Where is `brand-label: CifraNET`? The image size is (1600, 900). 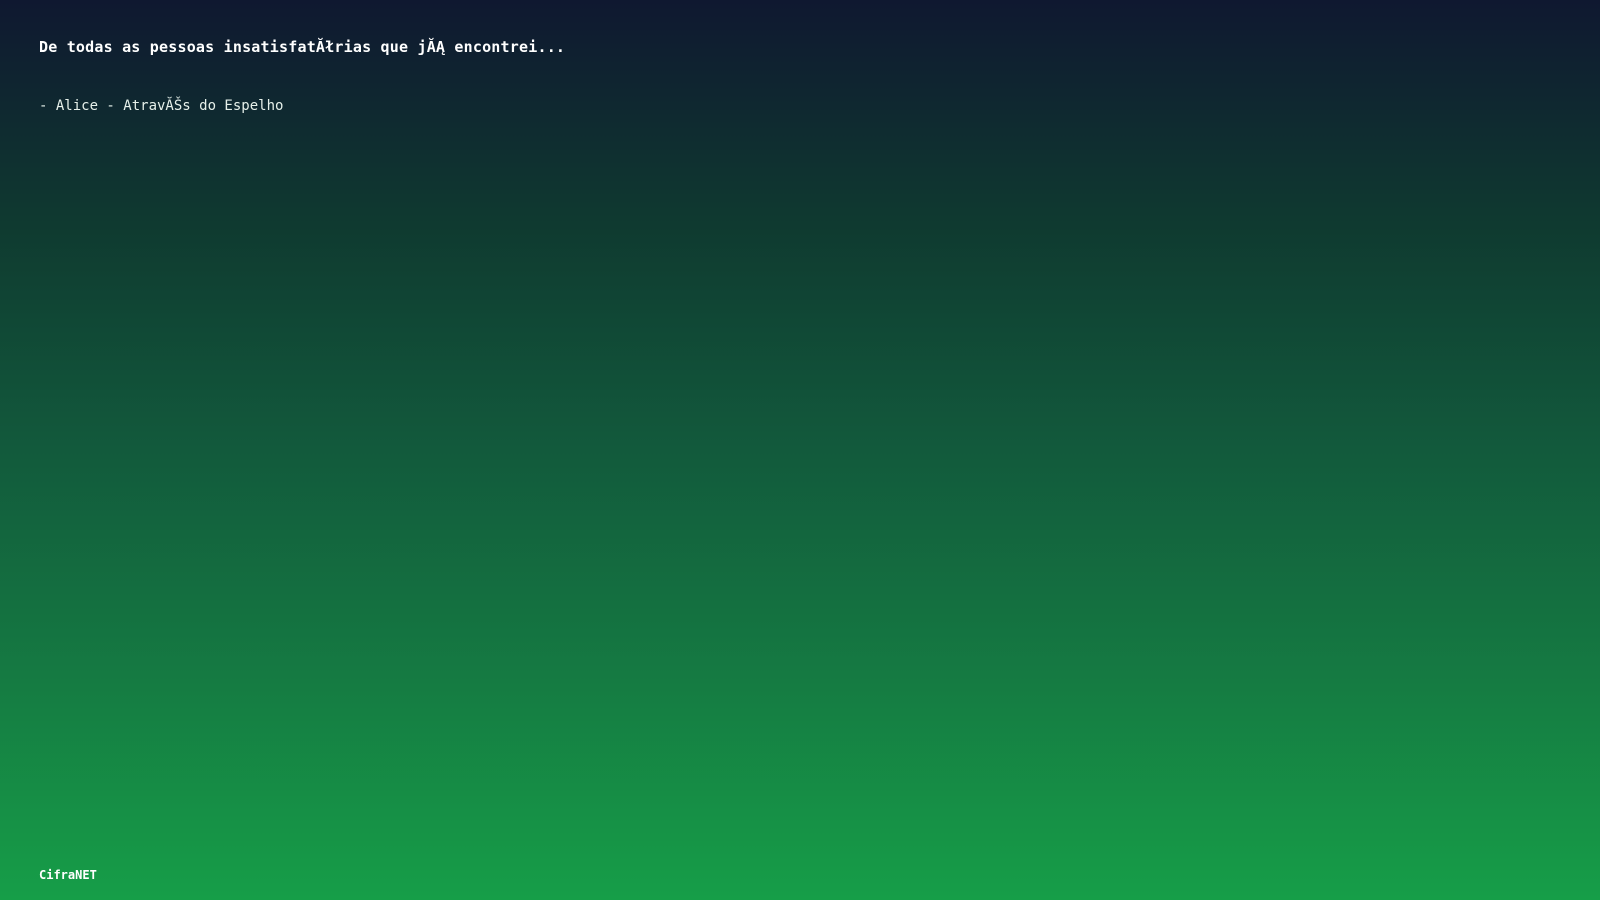
brand-label: CifraNET is located at coordinates (68, 875).